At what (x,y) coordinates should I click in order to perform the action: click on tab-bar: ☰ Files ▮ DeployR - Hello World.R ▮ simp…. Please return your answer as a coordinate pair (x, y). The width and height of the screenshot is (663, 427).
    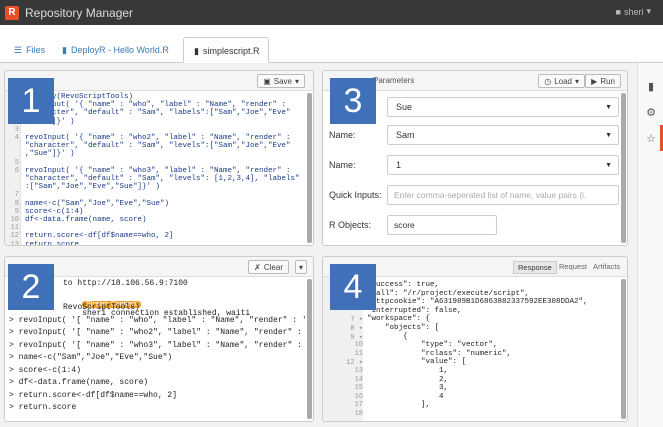
    Looking at the image, I should click on (331, 44).